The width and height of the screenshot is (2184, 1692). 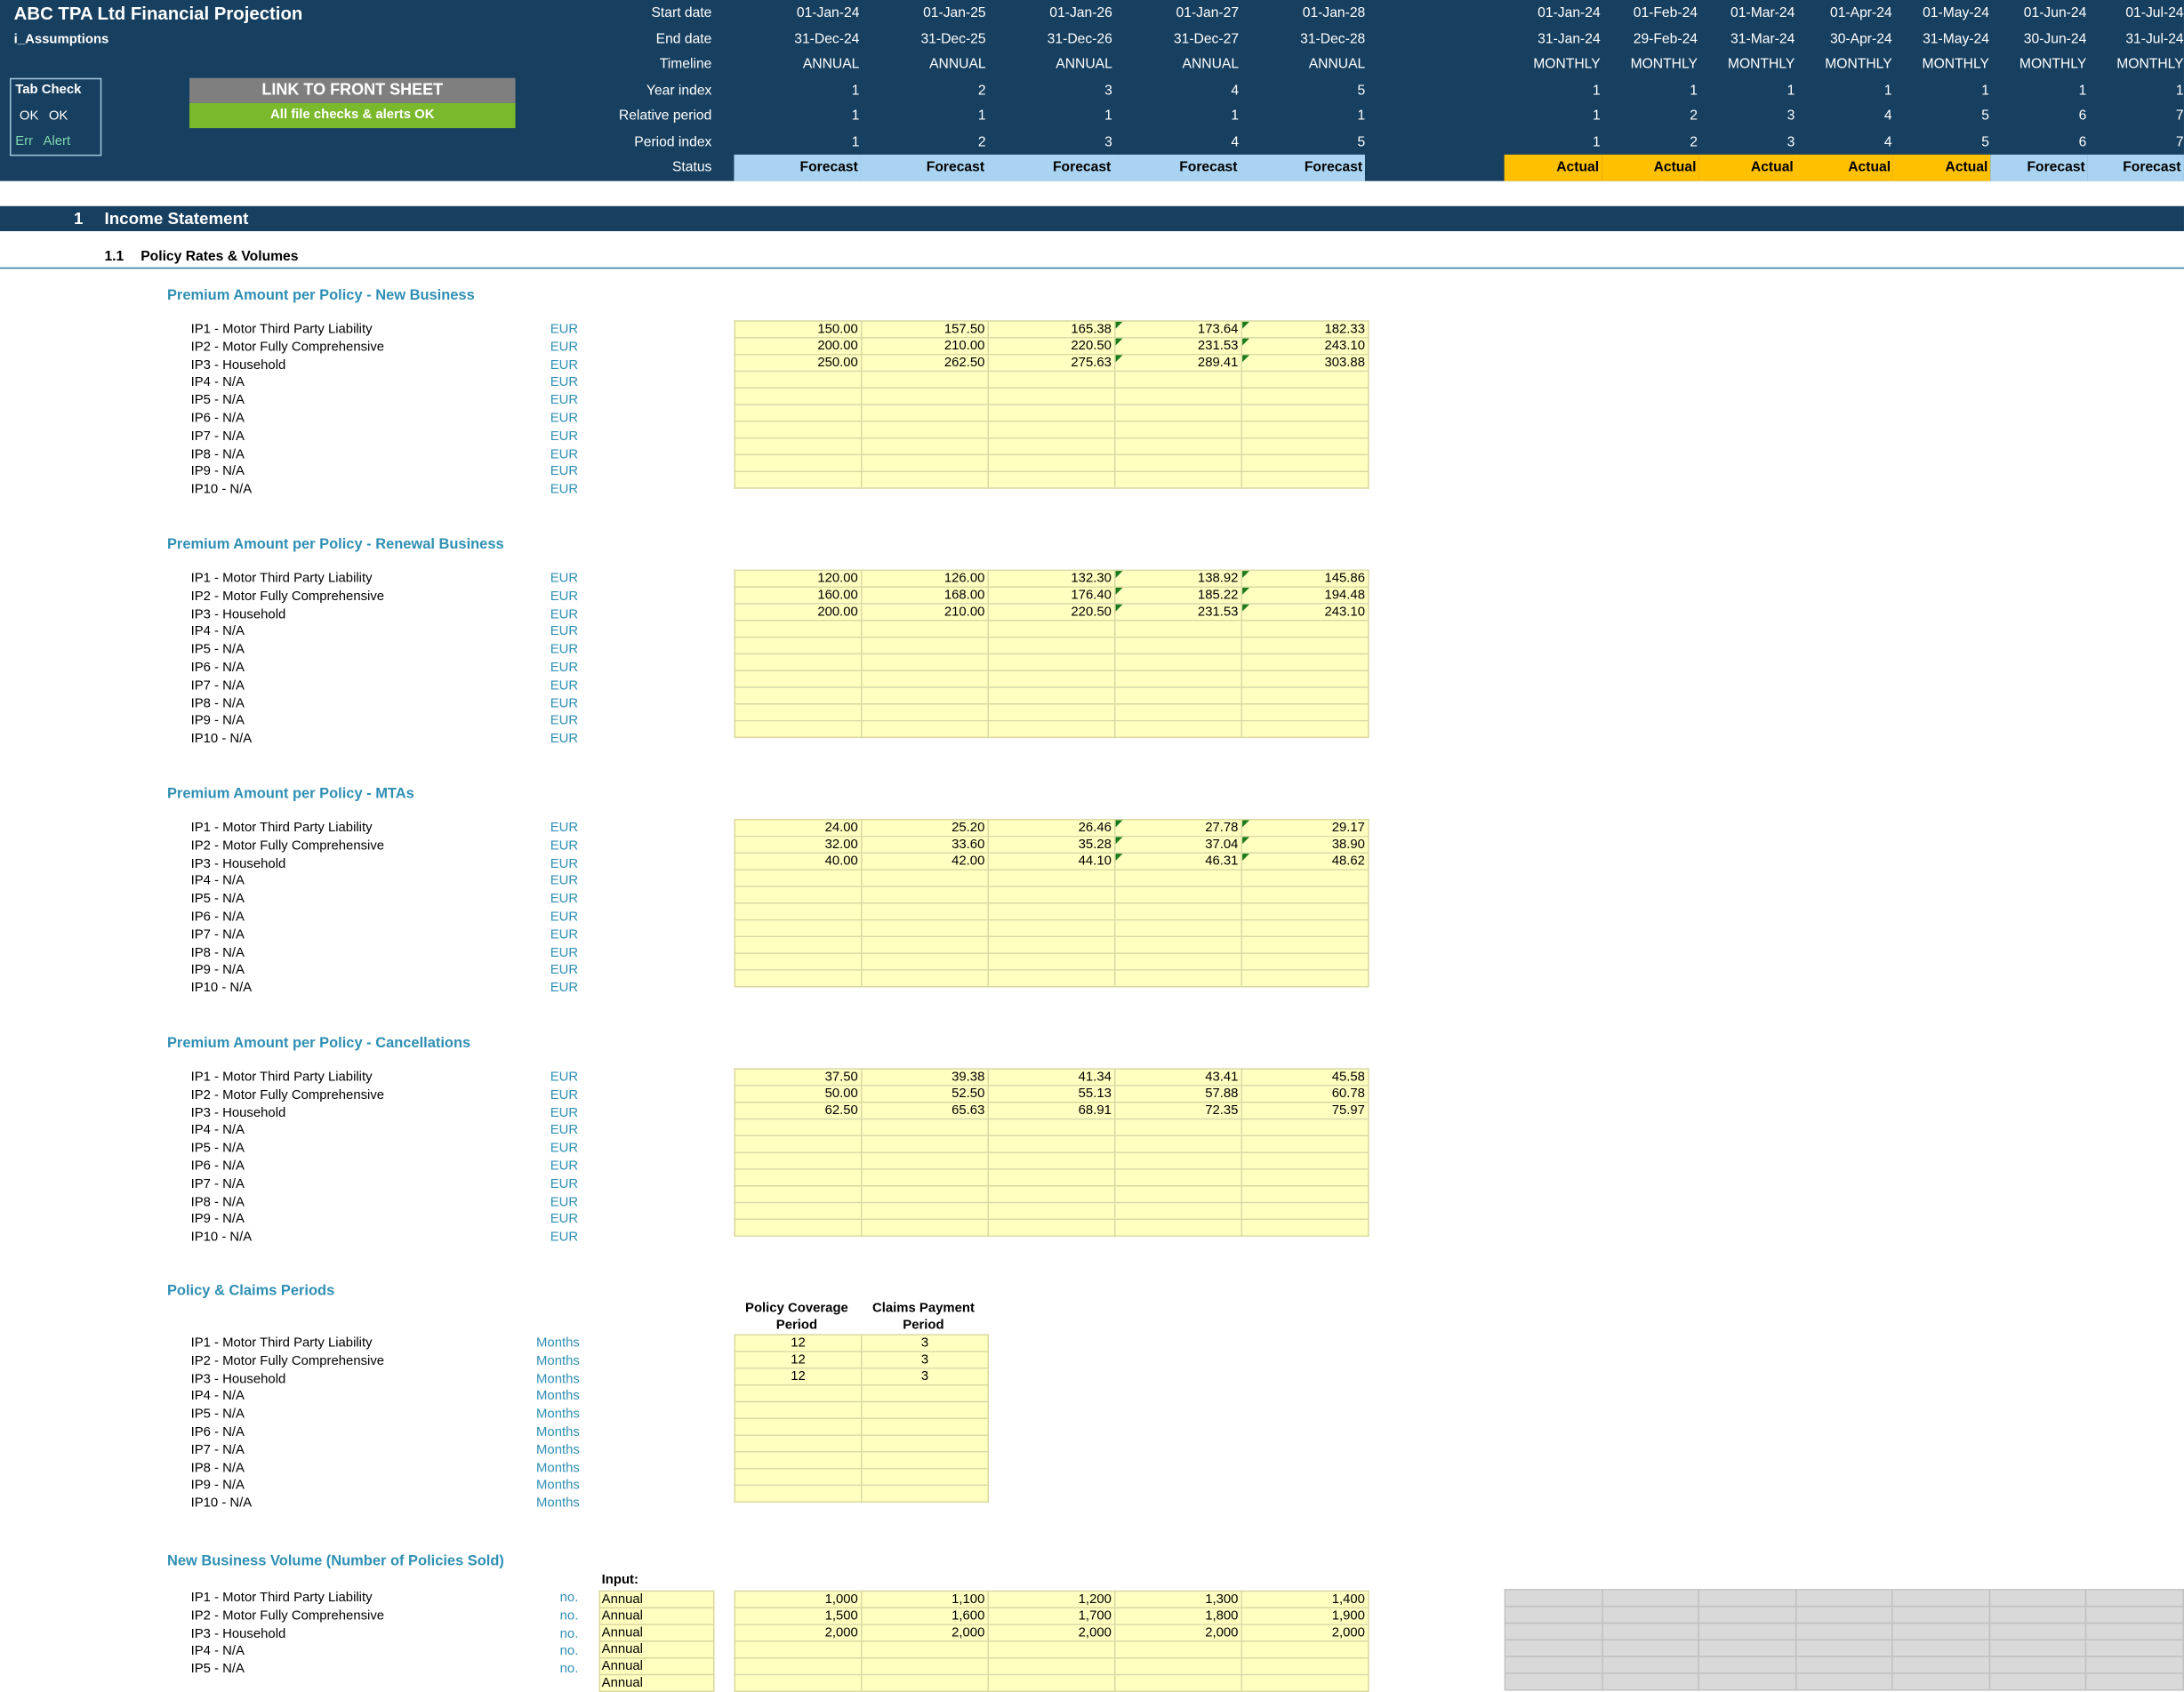 What do you see at coordinates (1178, 578) in the screenshot?
I see `input-cell: 138.92` at bounding box center [1178, 578].